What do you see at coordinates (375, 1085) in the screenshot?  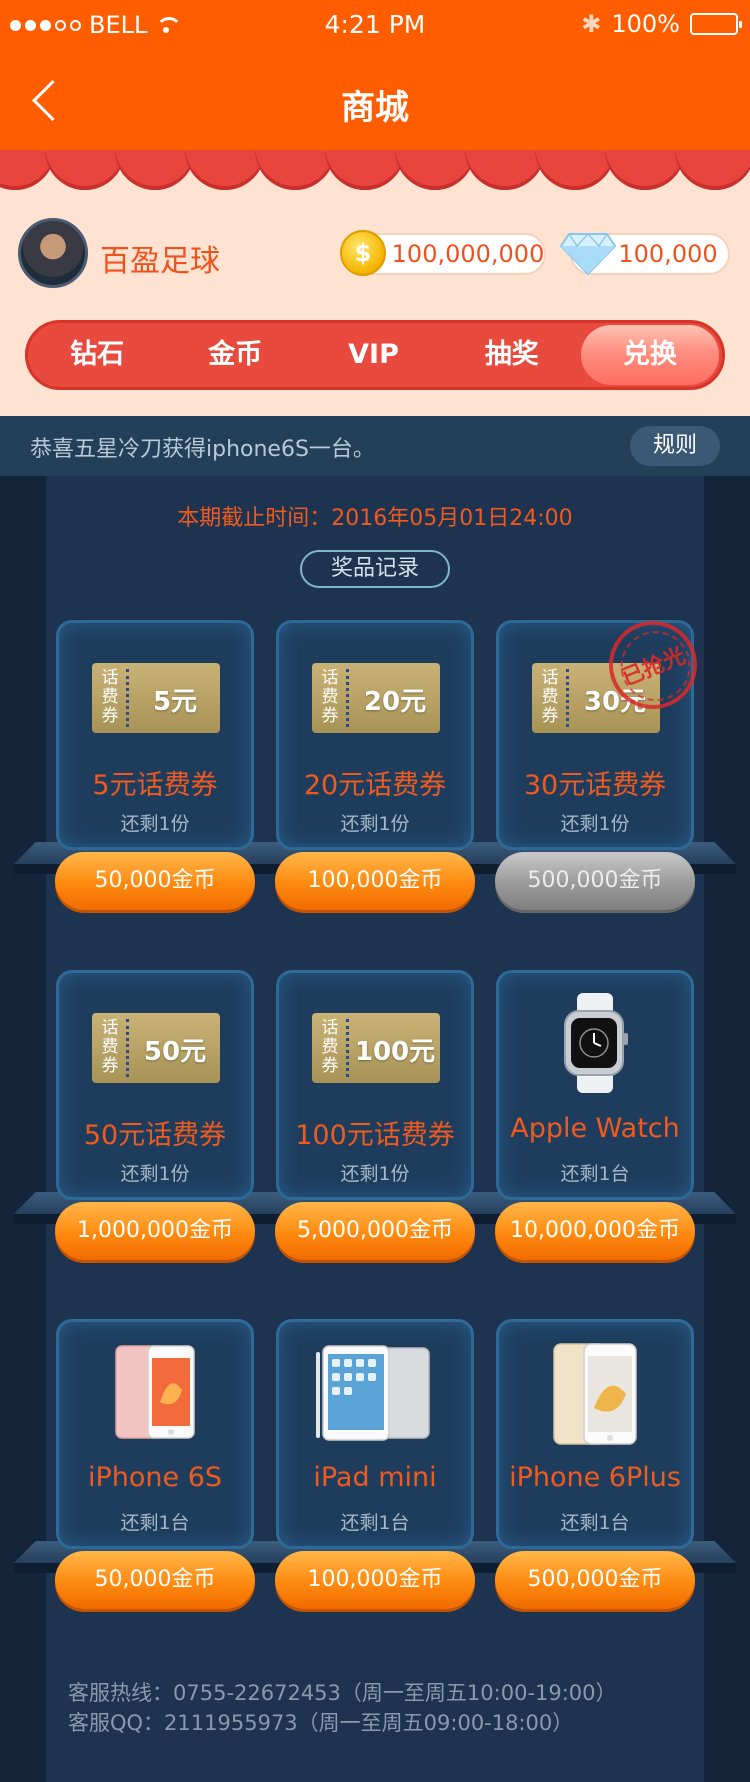 I see `product-card: 话费券 100元 100元话费券 还剩1份` at bounding box center [375, 1085].